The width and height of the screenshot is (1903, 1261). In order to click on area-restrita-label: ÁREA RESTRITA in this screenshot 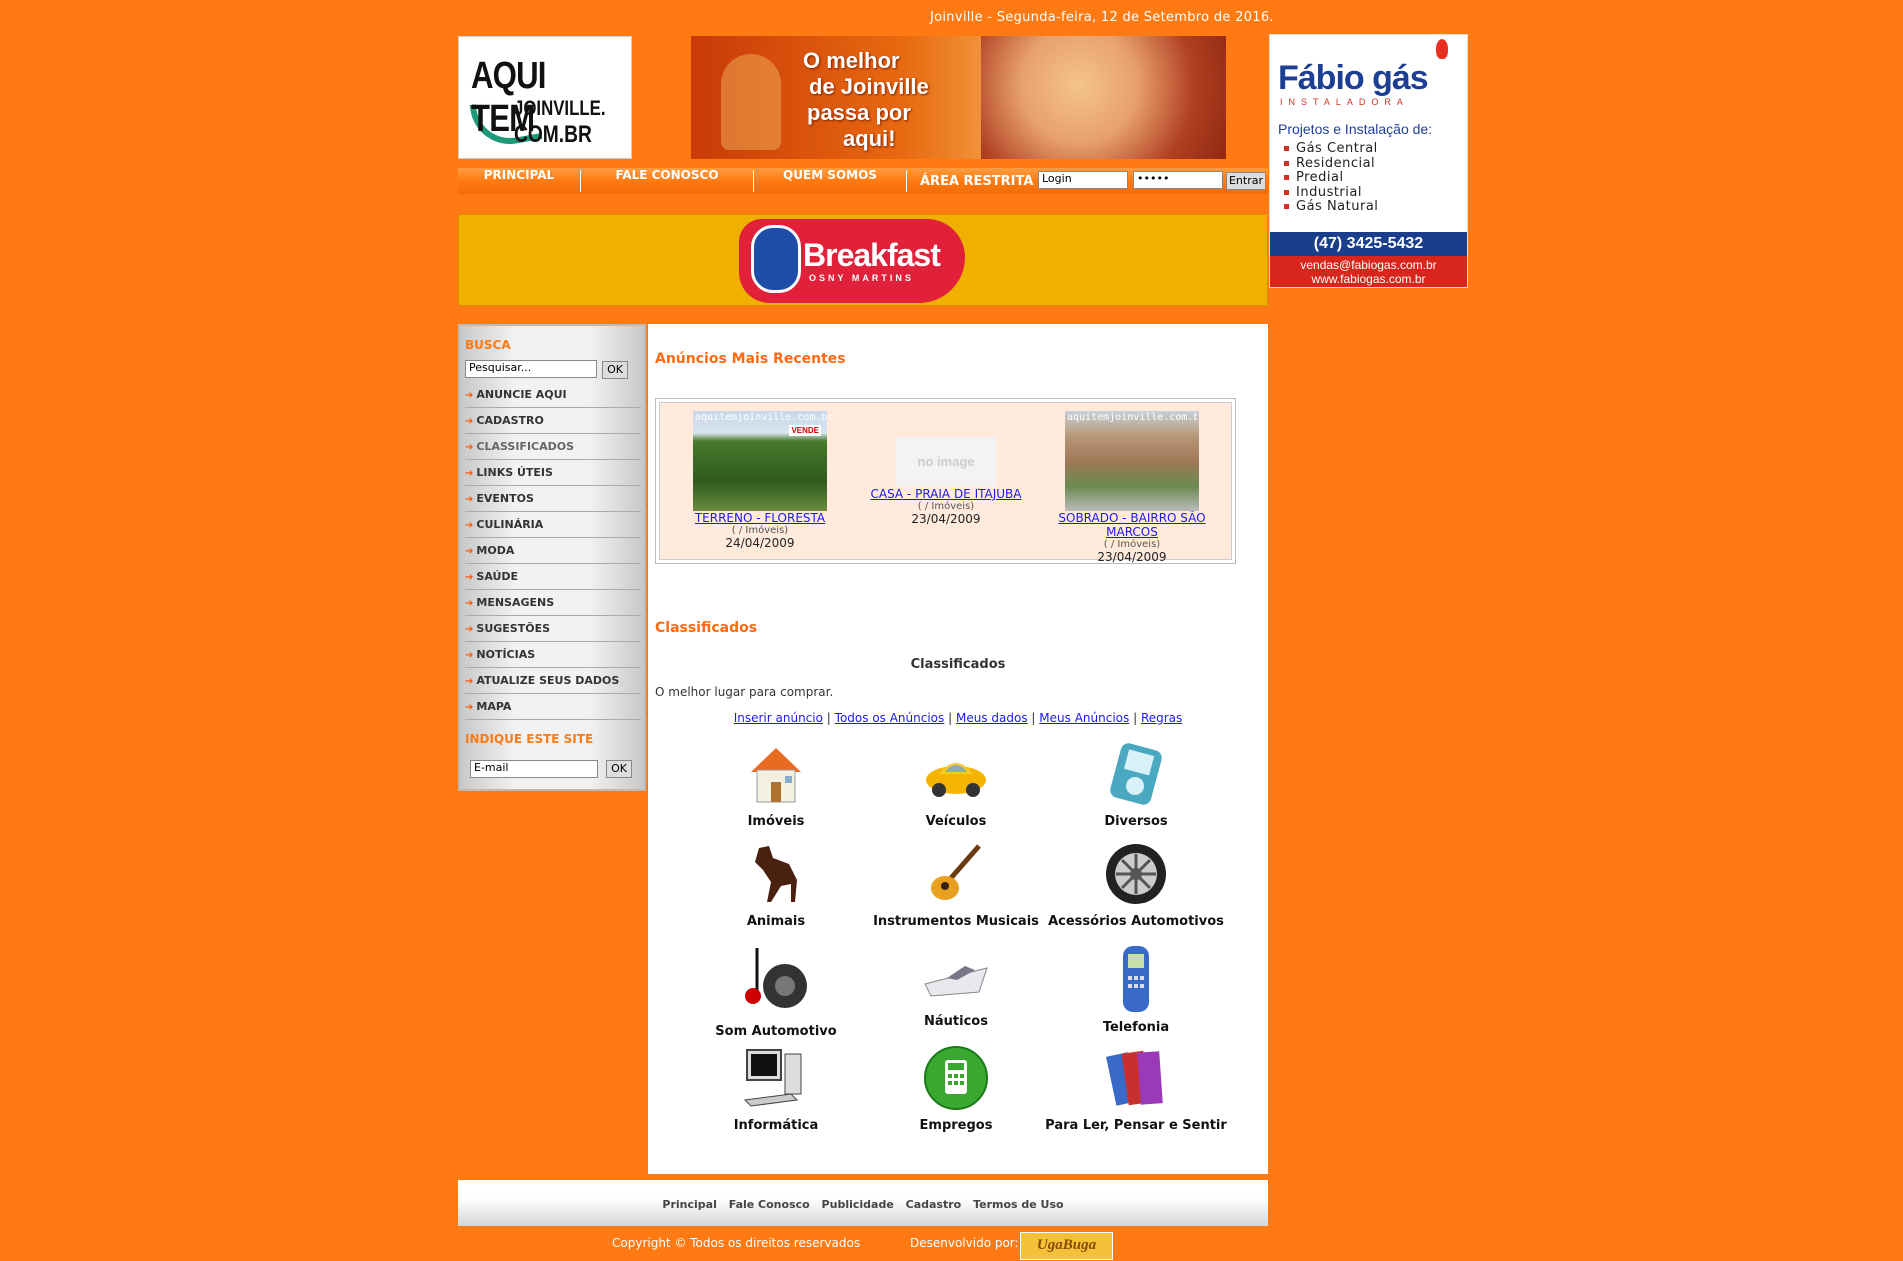, I will do `click(977, 181)`.